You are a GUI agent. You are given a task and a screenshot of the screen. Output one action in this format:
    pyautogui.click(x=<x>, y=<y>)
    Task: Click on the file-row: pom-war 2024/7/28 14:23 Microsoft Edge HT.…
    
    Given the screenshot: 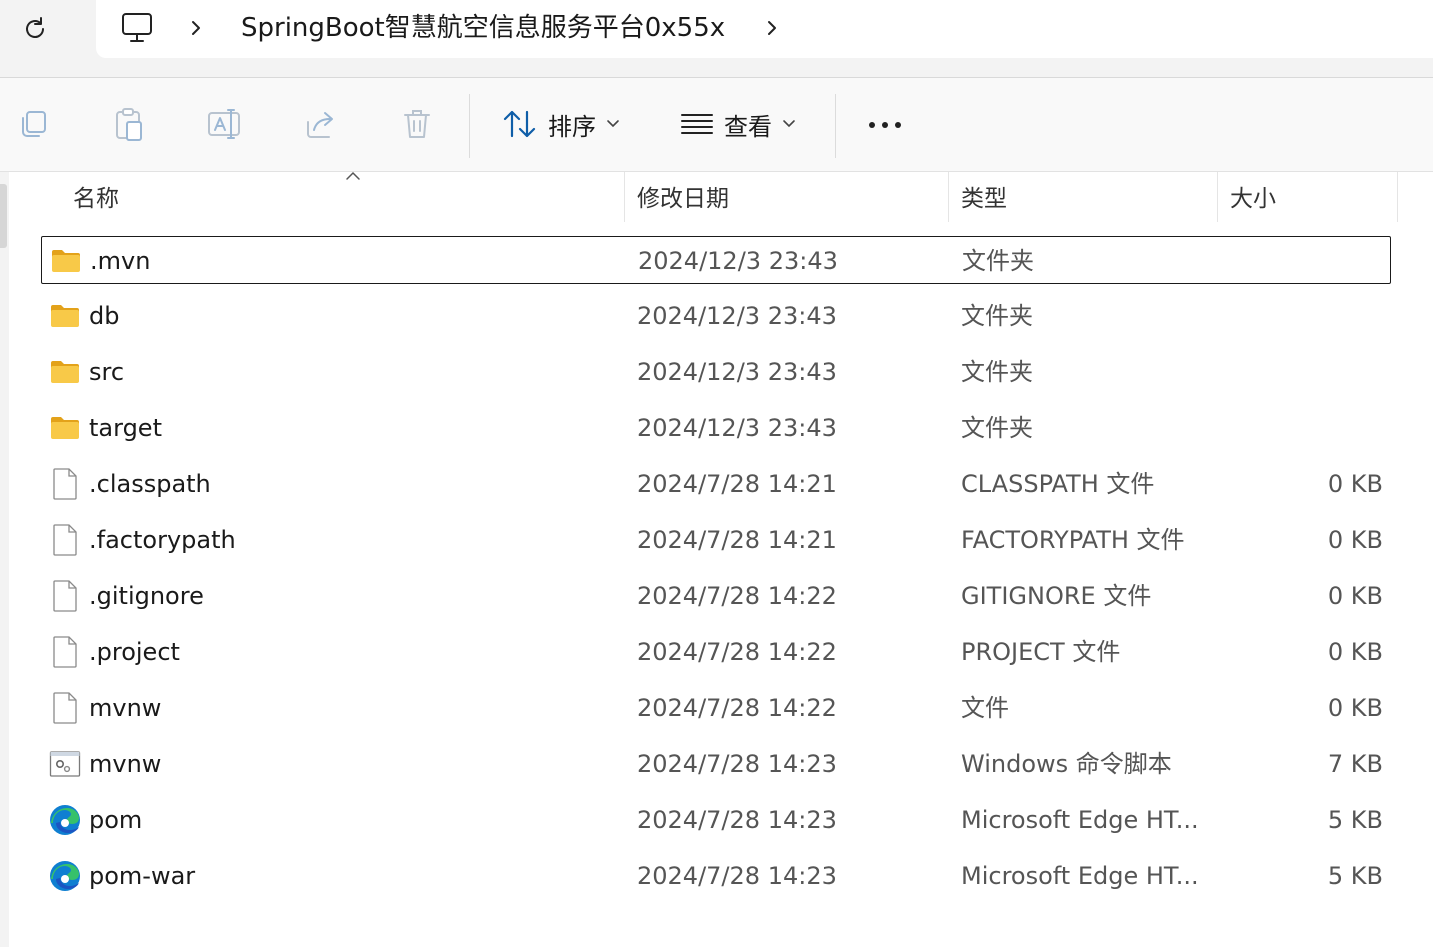 What is the action you would take?
    pyautogui.click(x=716, y=876)
    